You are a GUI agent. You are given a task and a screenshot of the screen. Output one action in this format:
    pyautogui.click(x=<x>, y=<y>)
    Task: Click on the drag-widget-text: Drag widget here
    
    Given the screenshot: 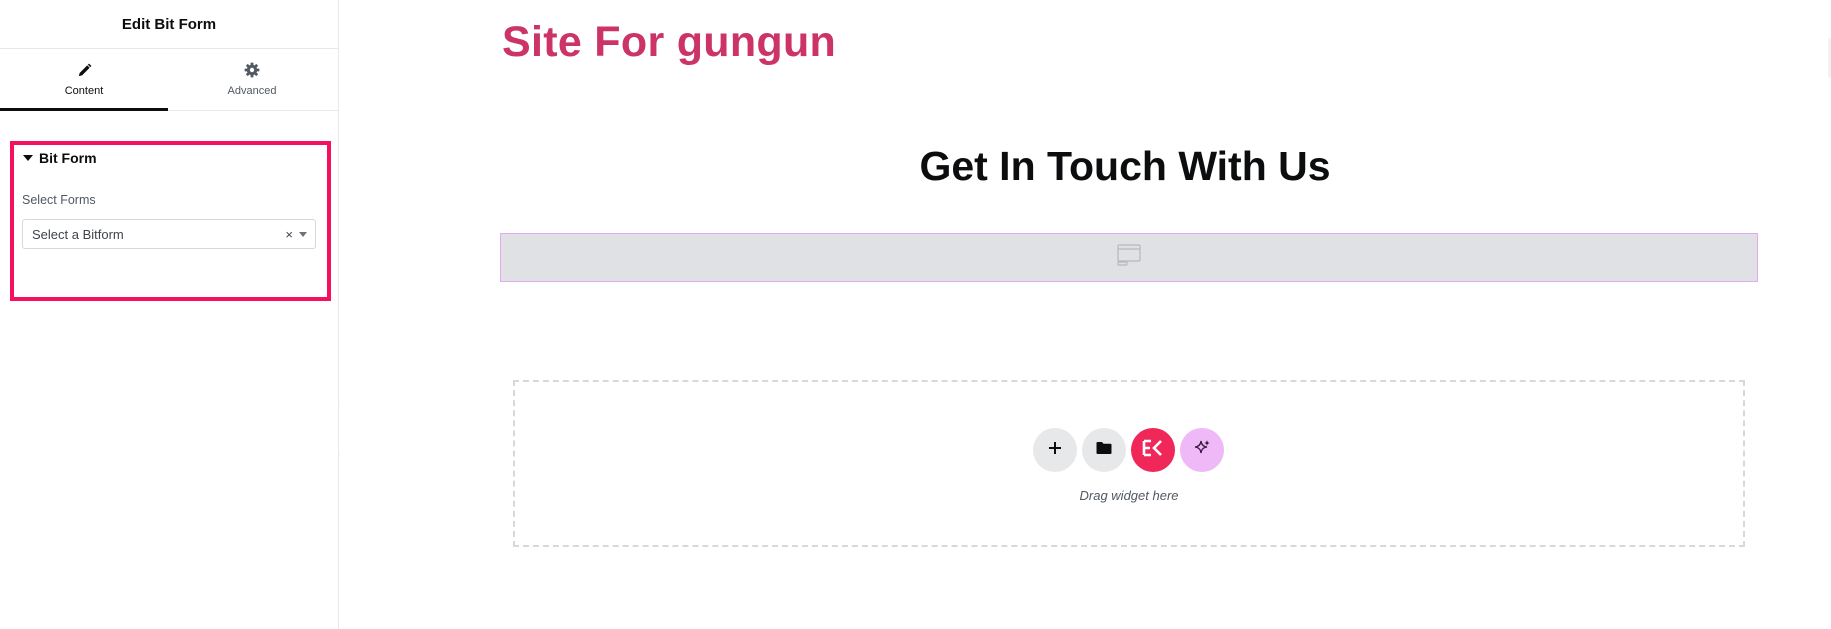 What is the action you would take?
    pyautogui.click(x=1129, y=495)
    